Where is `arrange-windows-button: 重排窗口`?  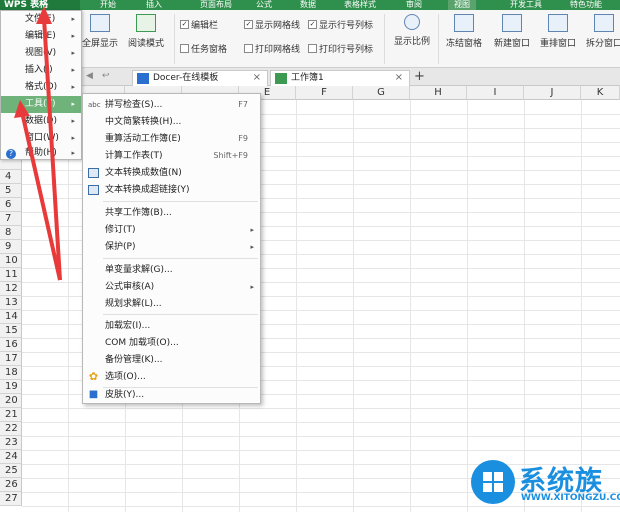 arrange-windows-button: 重排窗口 is located at coordinates (558, 29).